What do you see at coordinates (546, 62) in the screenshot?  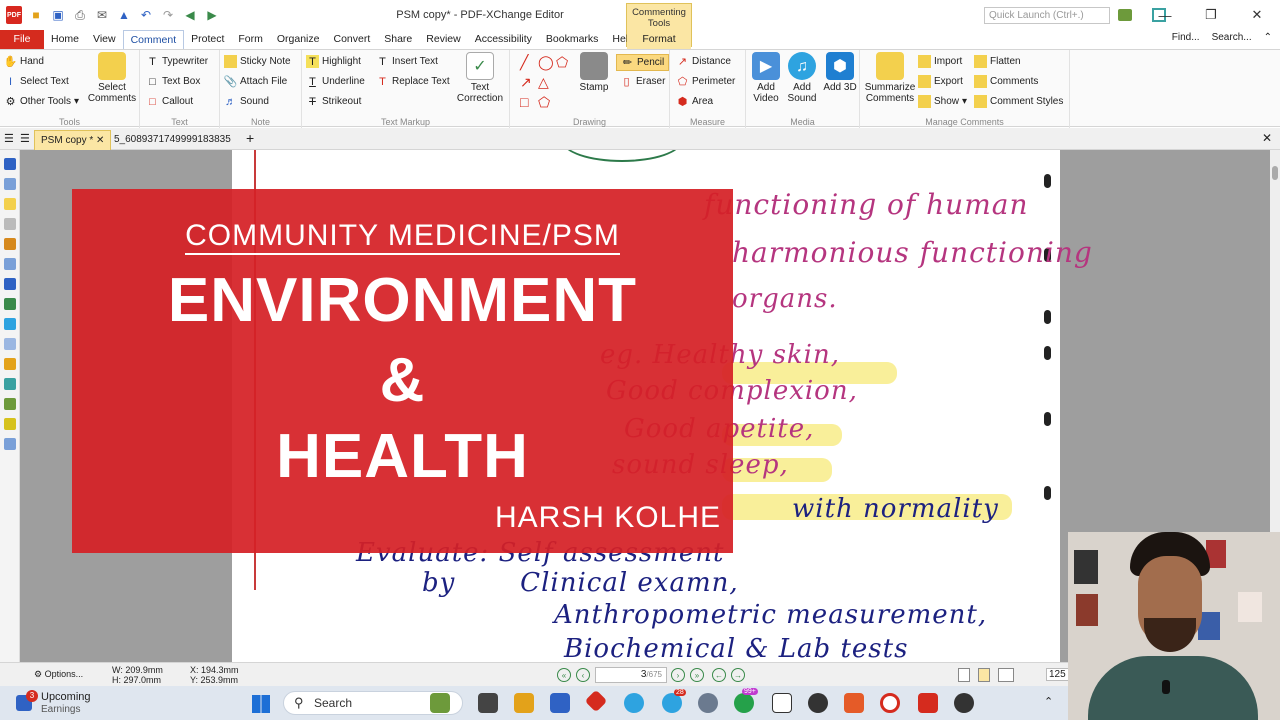 I see `circle-icon: ◯` at bounding box center [546, 62].